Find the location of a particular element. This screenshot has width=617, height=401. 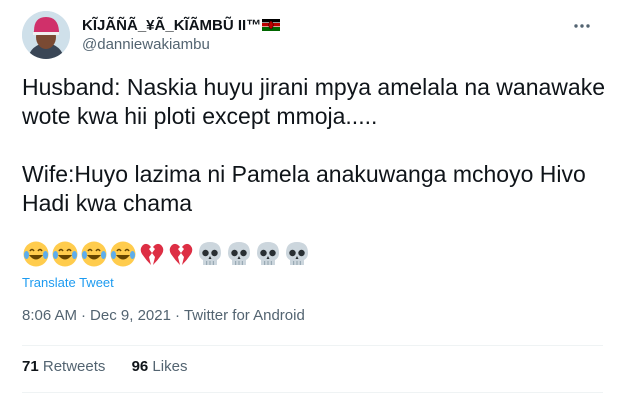

avatar is located at coordinates (46, 35).